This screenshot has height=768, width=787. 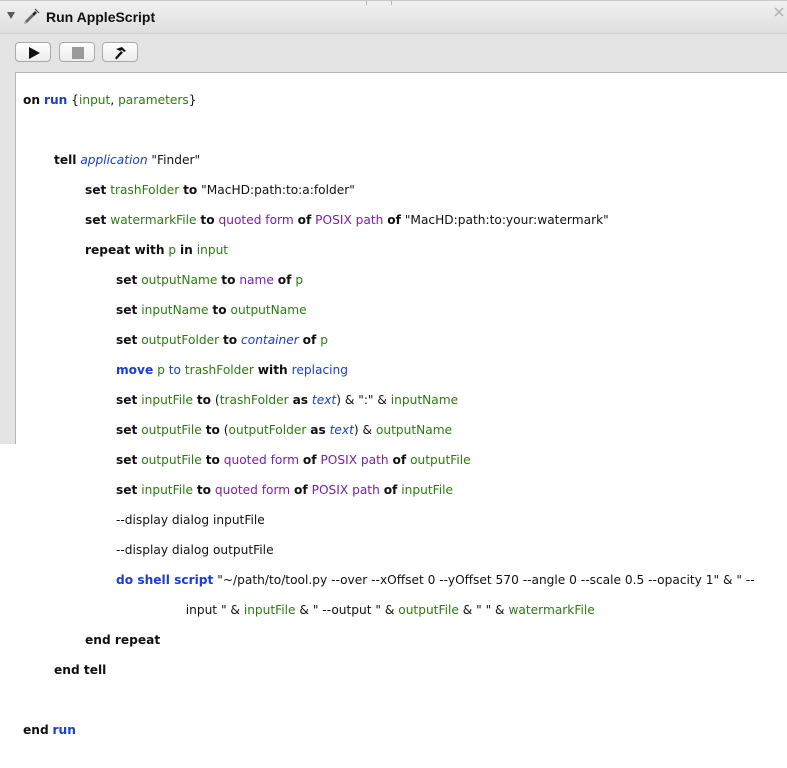 What do you see at coordinates (256, 280) in the screenshot?
I see `property: name` at bounding box center [256, 280].